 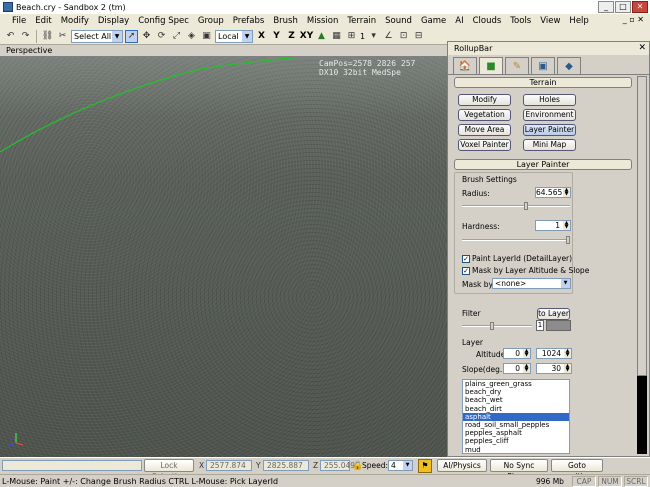 I want to click on radius-slider, so click(x=516, y=206).